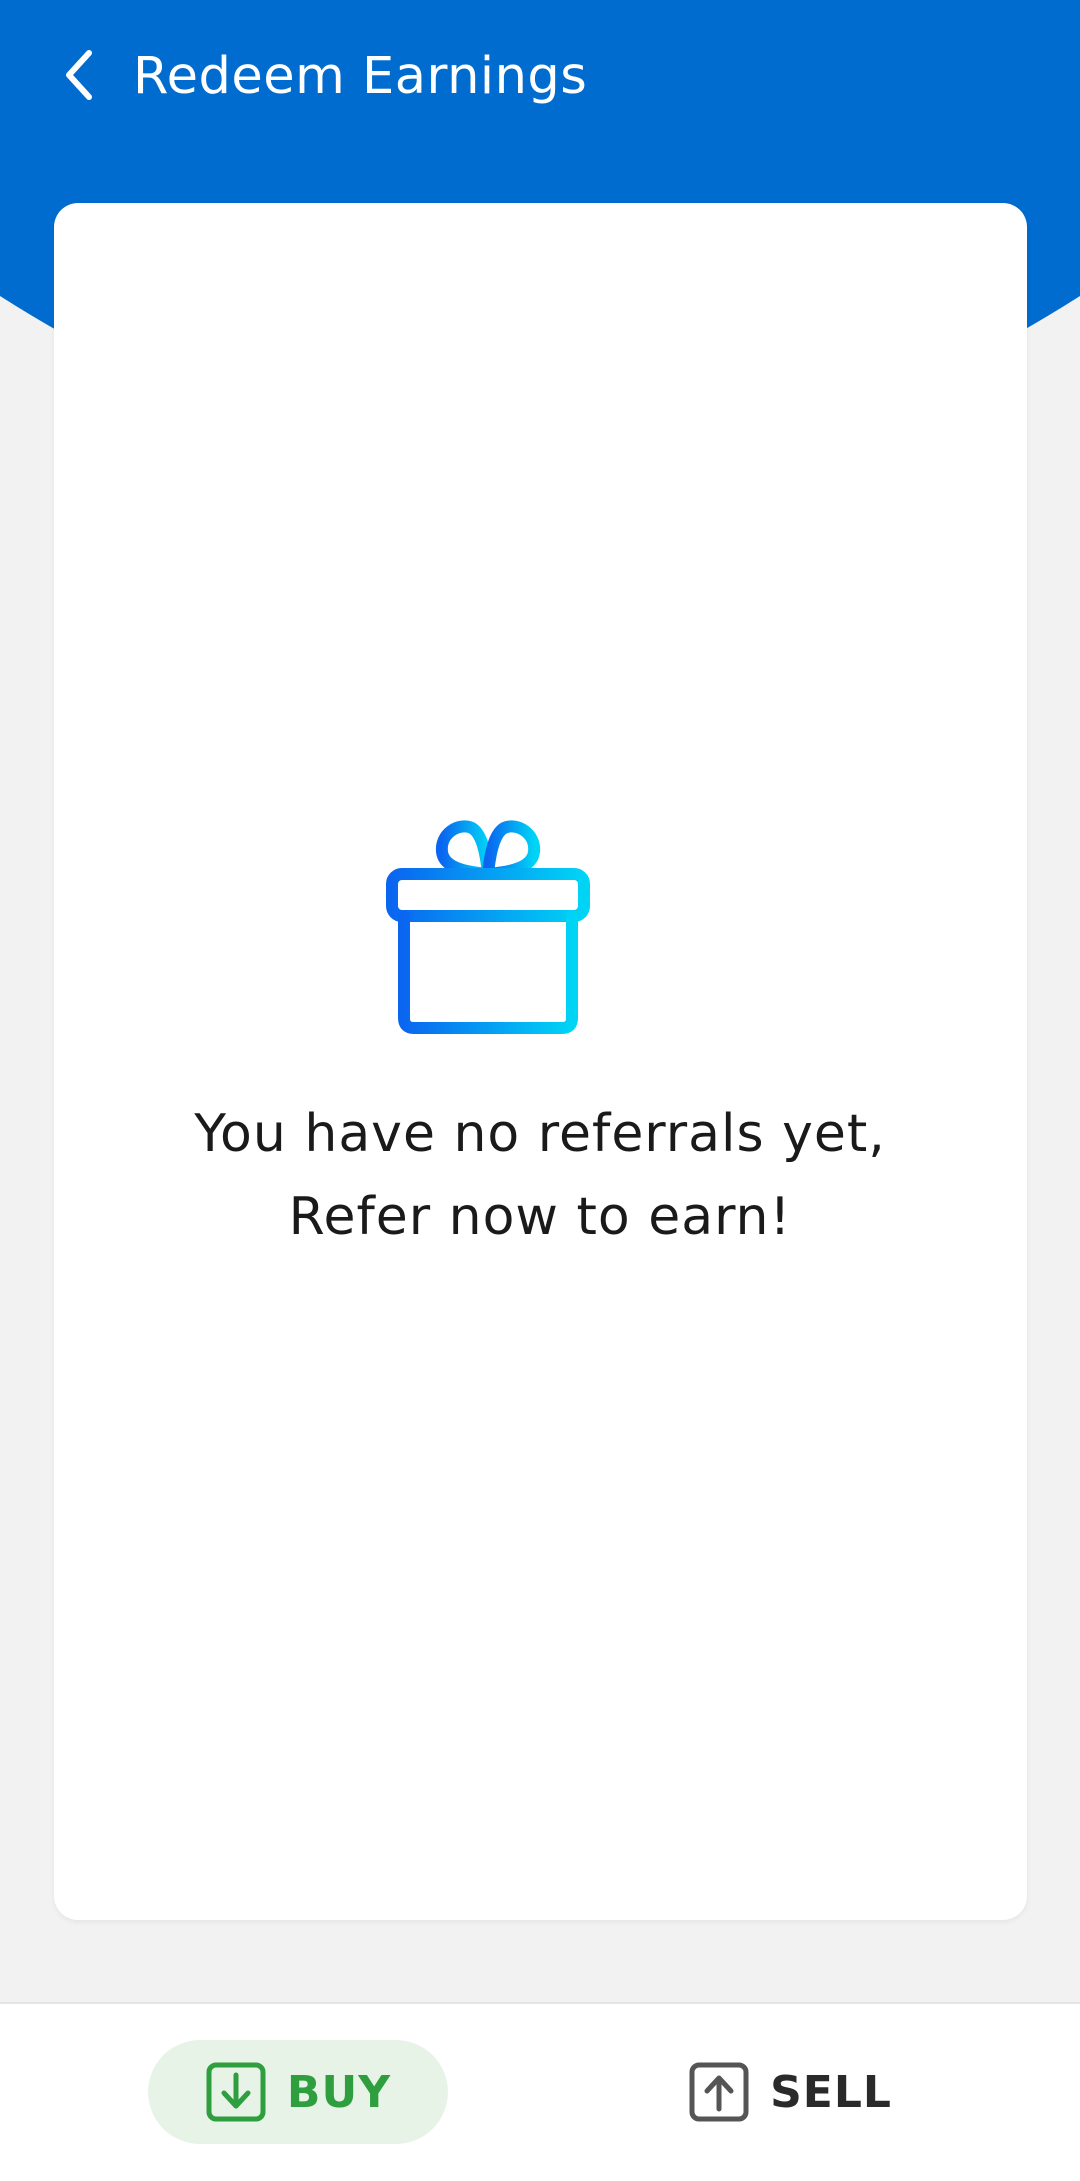 The height and width of the screenshot is (2181, 1080). I want to click on sell-label: SELL, so click(831, 2092).